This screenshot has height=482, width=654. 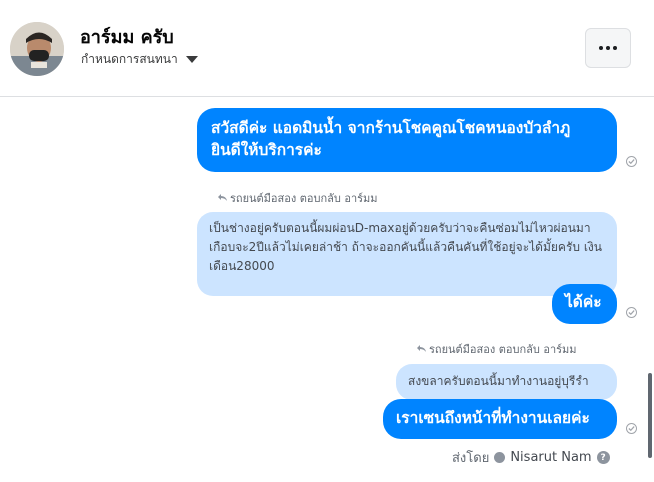 I want to click on message-text: เราเซนถึงหน้าที่ทำงานเลยค่ะ, so click(x=493, y=418).